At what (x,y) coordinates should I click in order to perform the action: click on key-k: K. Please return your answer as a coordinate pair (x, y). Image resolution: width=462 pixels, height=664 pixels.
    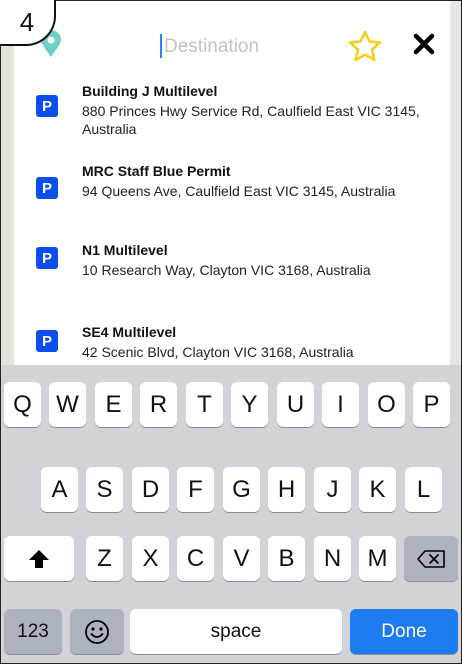
    Looking at the image, I should click on (377, 489).